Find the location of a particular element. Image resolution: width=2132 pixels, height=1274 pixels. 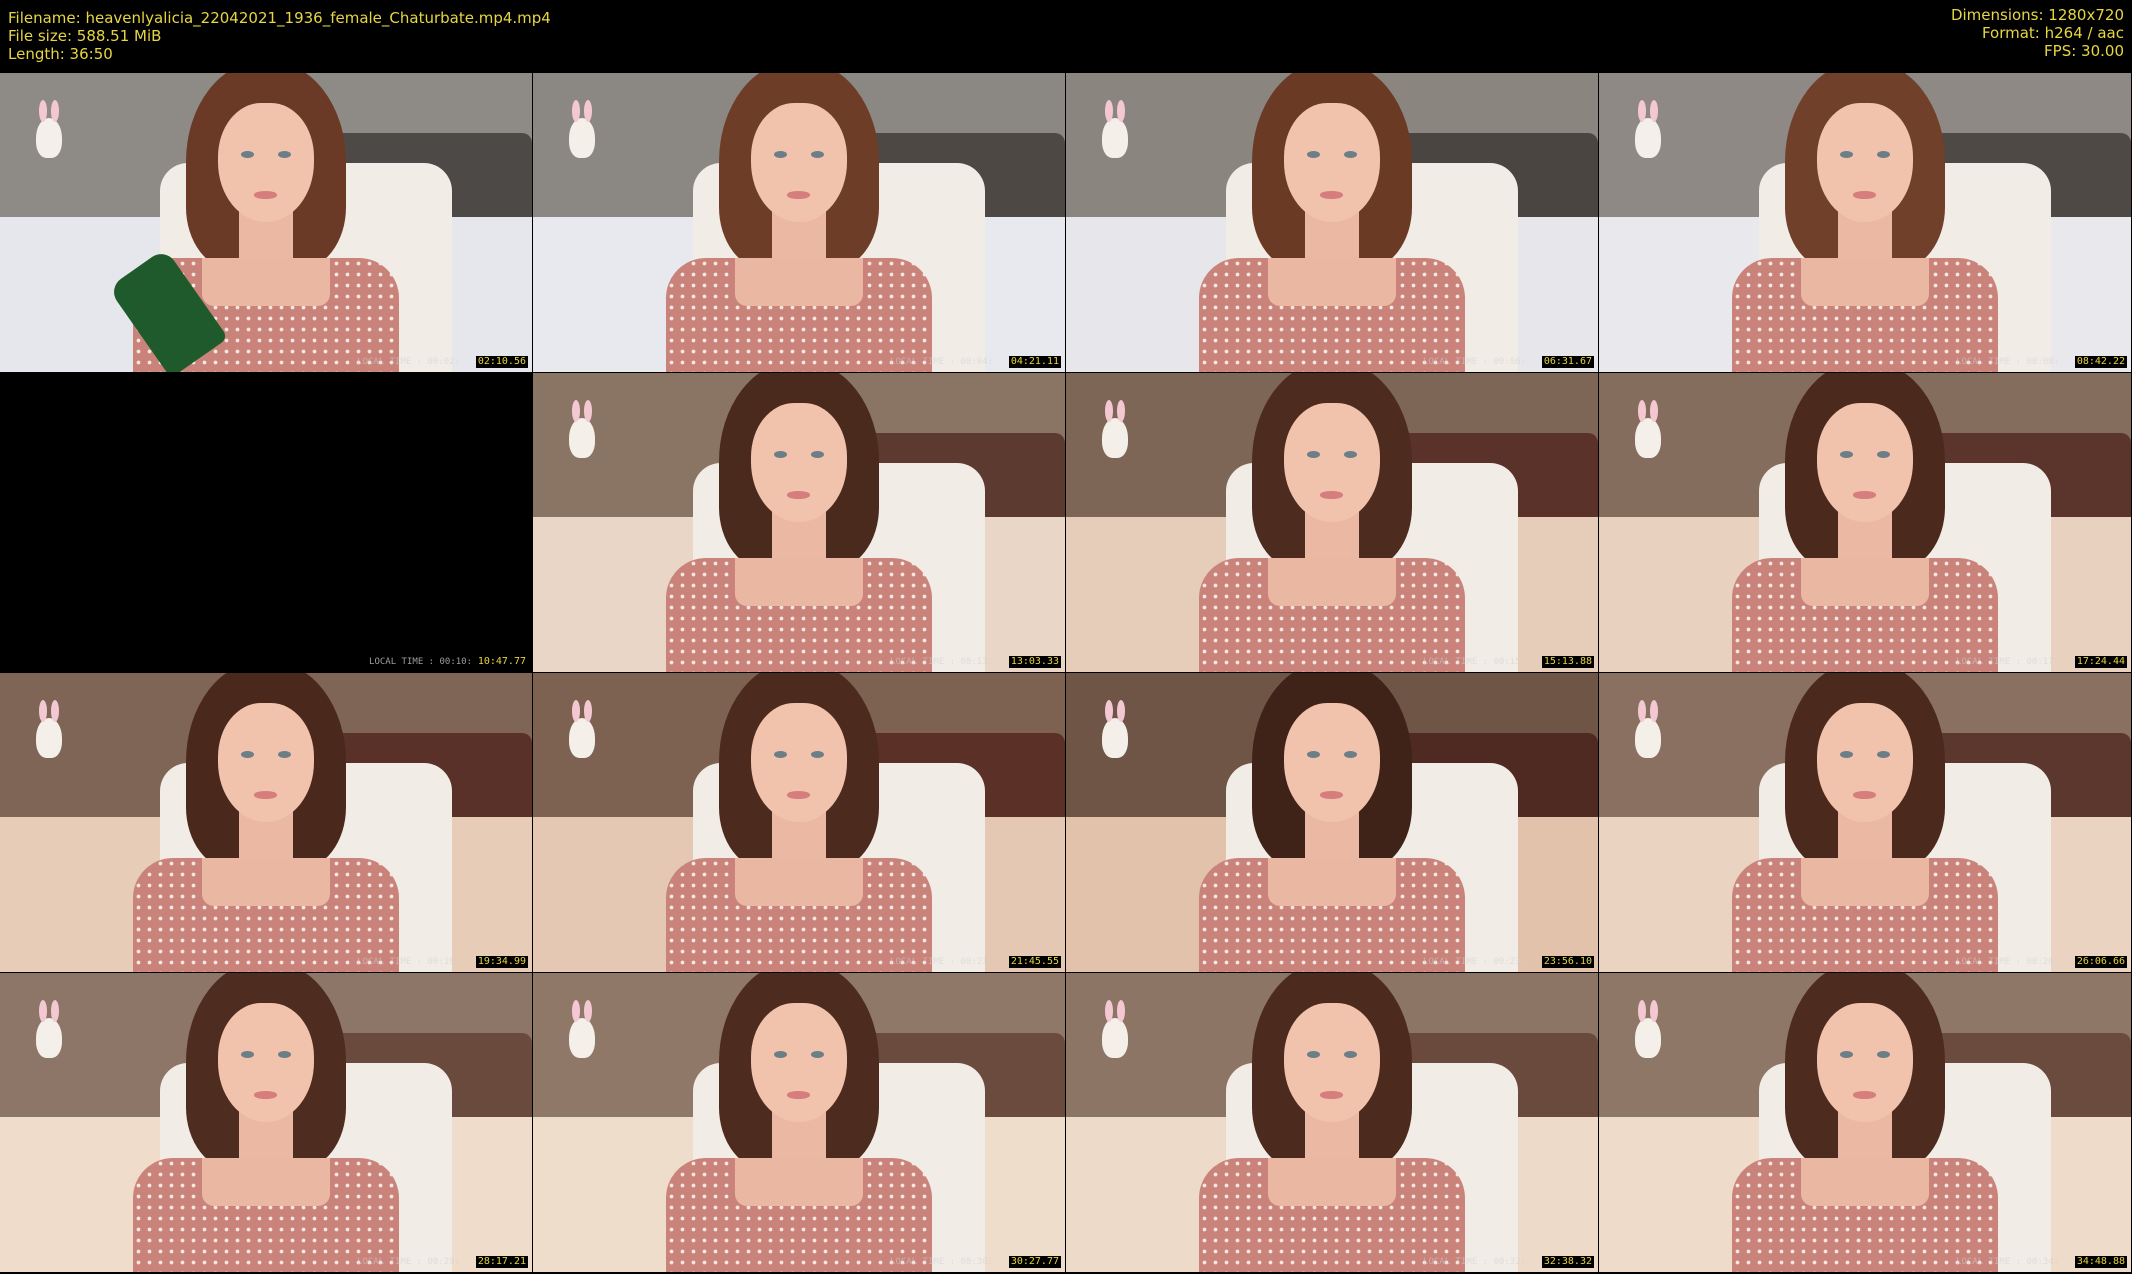

format-text: Format: h264 / aac is located at coordinates (2052, 33).